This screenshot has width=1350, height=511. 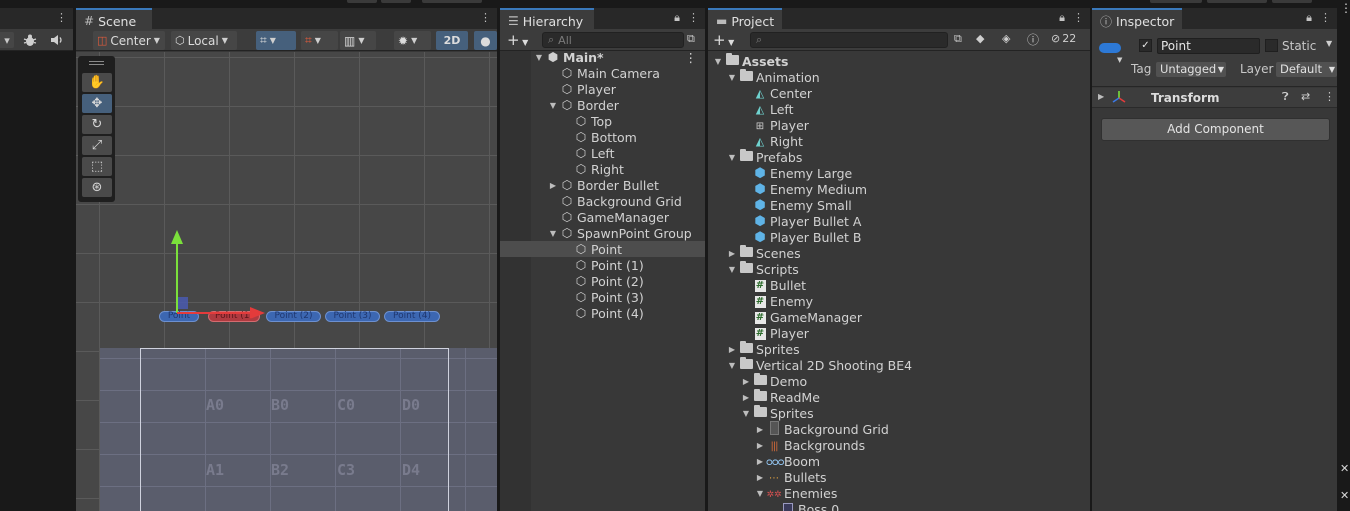 What do you see at coordinates (899, 428) in the screenshot?
I see `project-item: ▶ Background Grid` at bounding box center [899, 428].